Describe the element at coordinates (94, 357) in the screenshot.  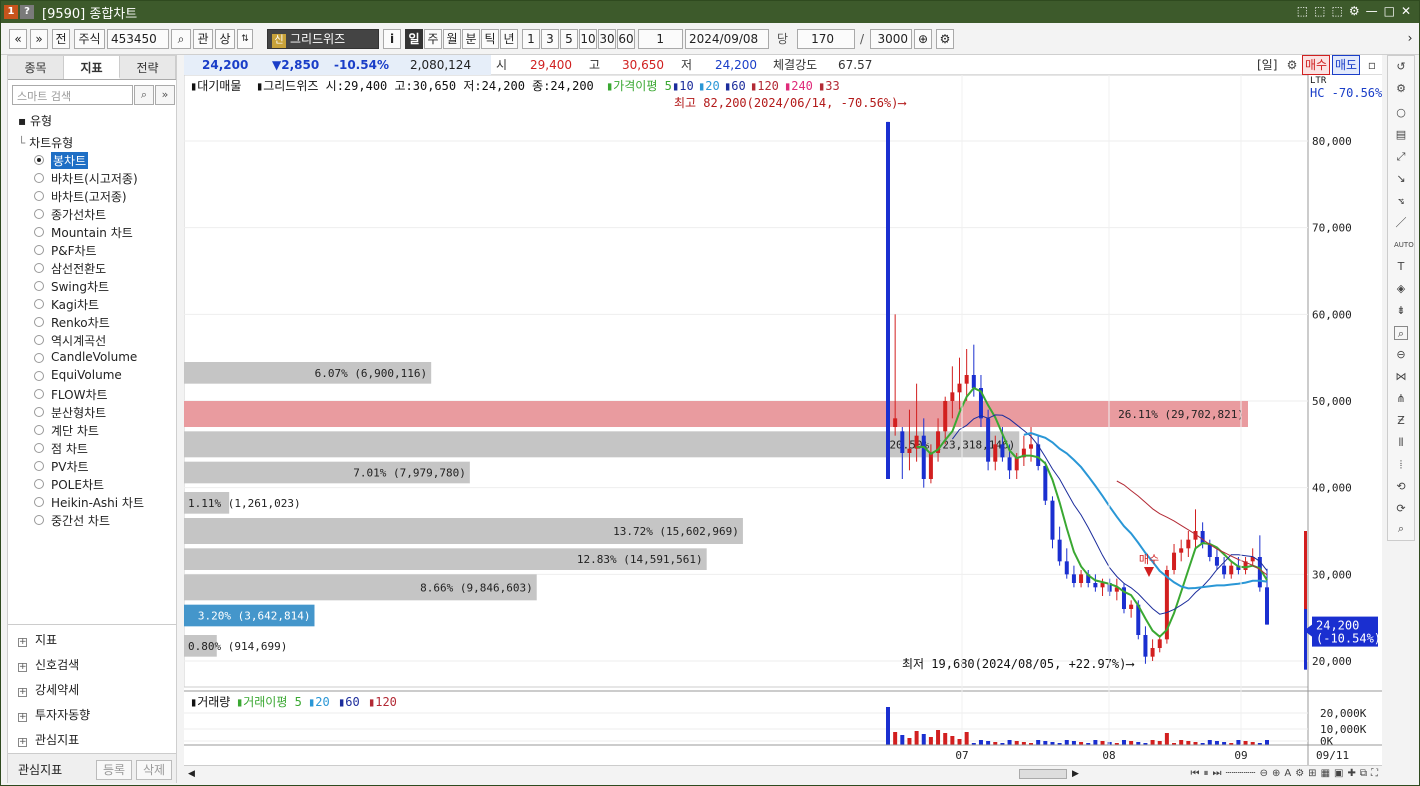
I see `chart-type-option: CandleVolume` at that location.